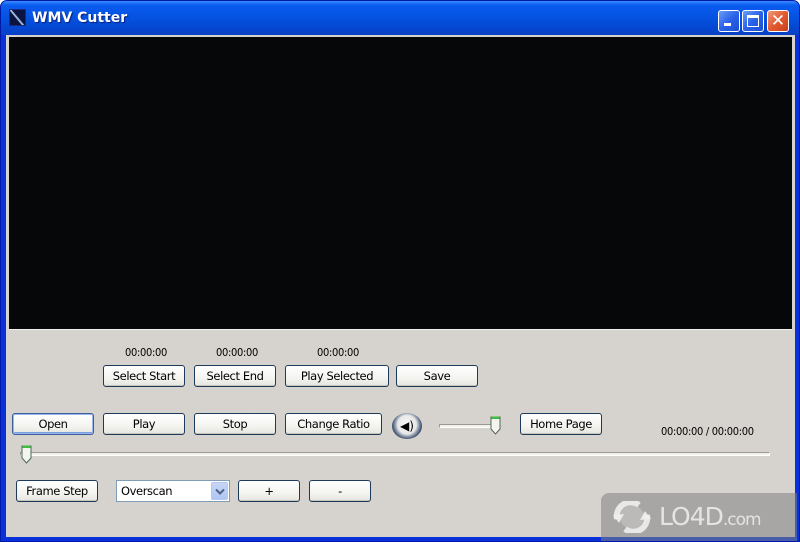 The width and height of the screenshot is (800, 542). Describe the element at coordinates (333, 424) in the screenshot. I see `change-ratio-button: Change Ratio` at that location.